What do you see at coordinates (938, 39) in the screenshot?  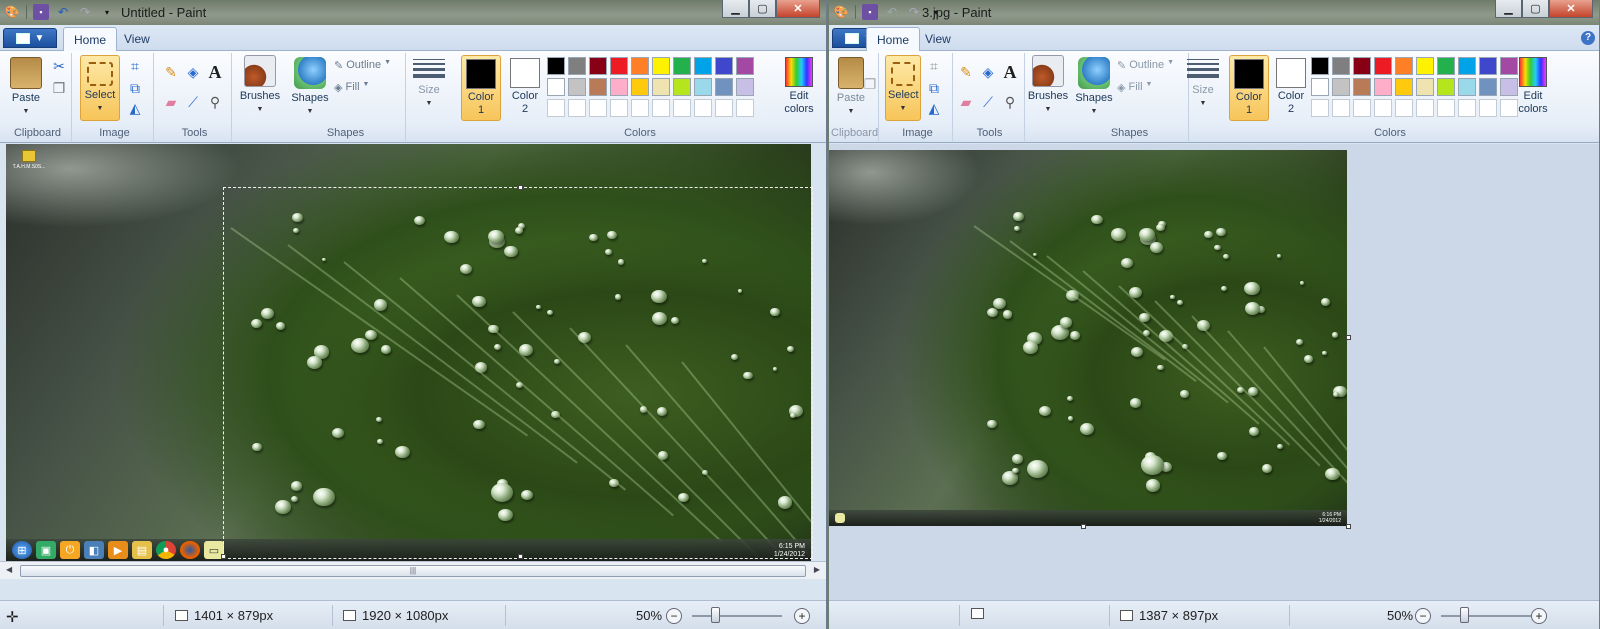 I see `tab-view: View` at bounding box center [938, 39].